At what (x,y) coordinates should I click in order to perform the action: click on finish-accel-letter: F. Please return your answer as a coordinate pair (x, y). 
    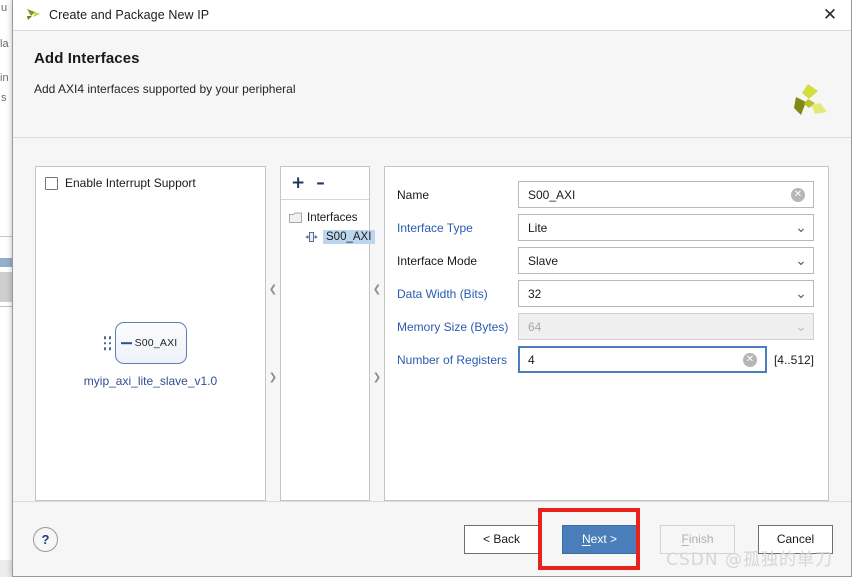
    Looking at the image, I should click on (685, 539).